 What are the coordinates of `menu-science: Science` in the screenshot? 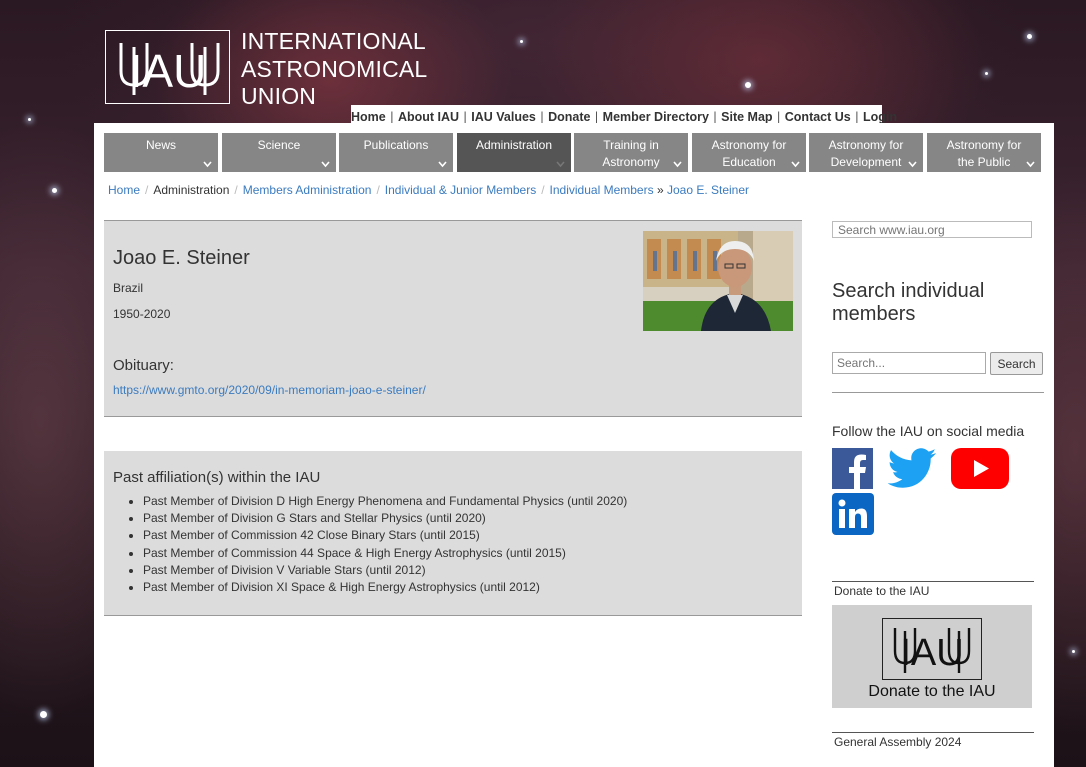 It's located at (279, 152).